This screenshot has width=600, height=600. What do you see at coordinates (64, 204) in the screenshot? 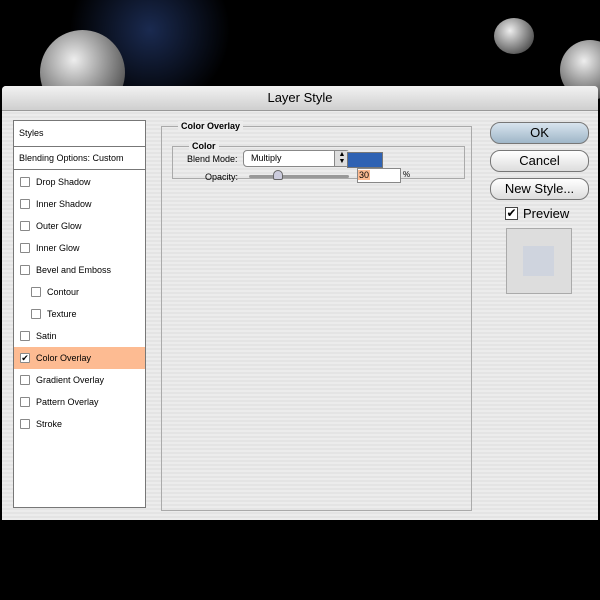
I see `style-item-label: Inner Shadow` at bounding box center [64, 204].